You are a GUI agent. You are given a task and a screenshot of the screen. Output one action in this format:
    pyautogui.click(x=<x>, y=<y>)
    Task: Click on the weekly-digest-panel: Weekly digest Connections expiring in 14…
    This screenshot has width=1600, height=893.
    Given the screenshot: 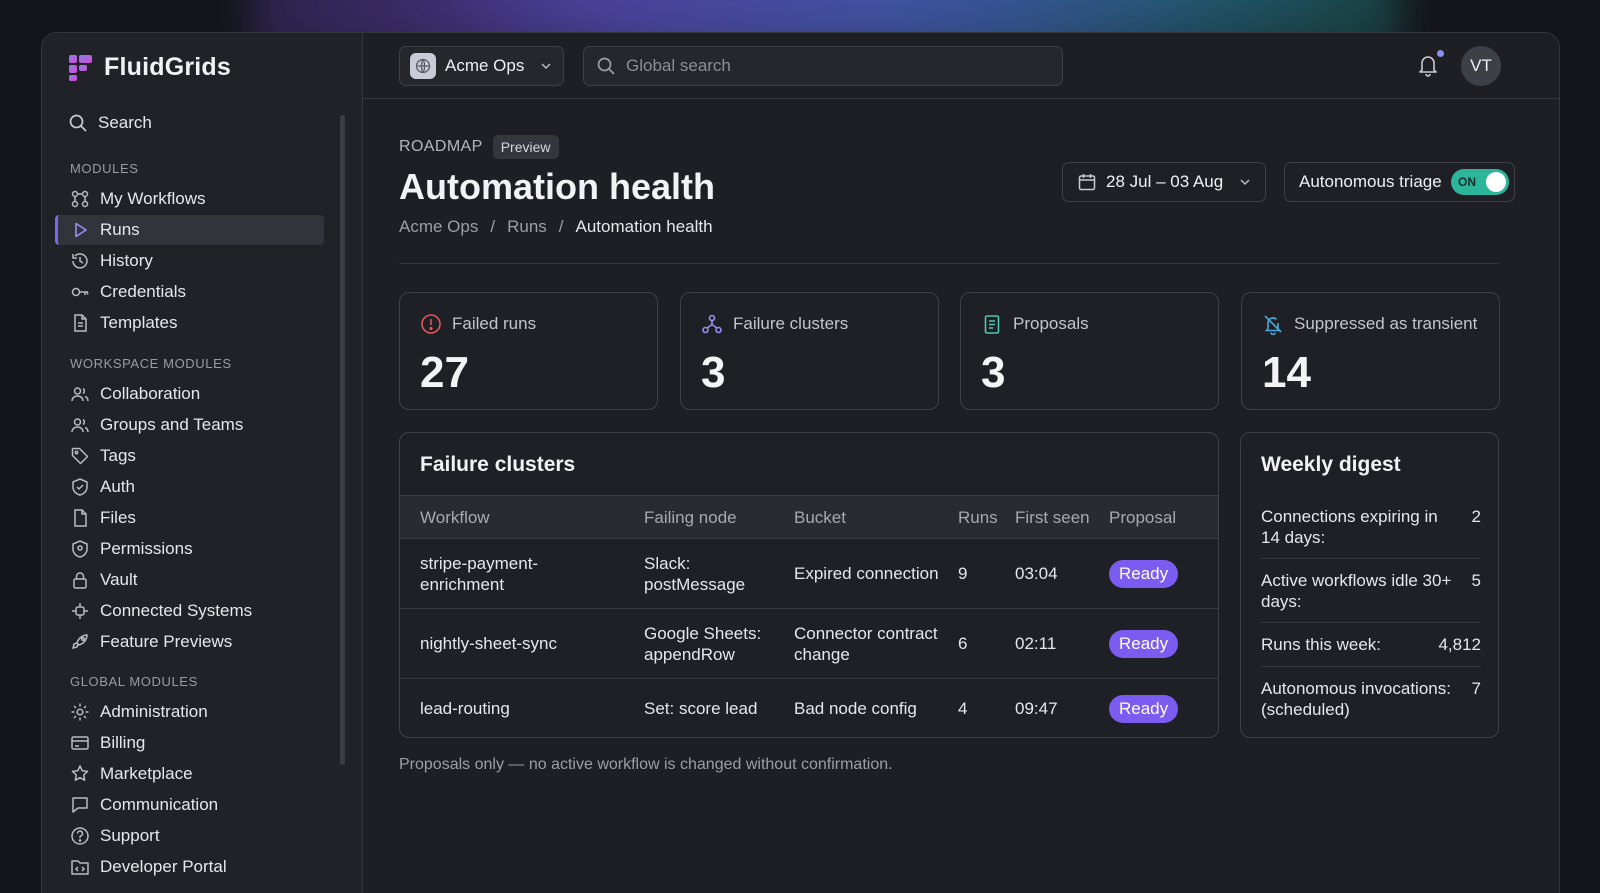 What is the action you would take?
    pyautogui.click(x=1369, y=585)
    